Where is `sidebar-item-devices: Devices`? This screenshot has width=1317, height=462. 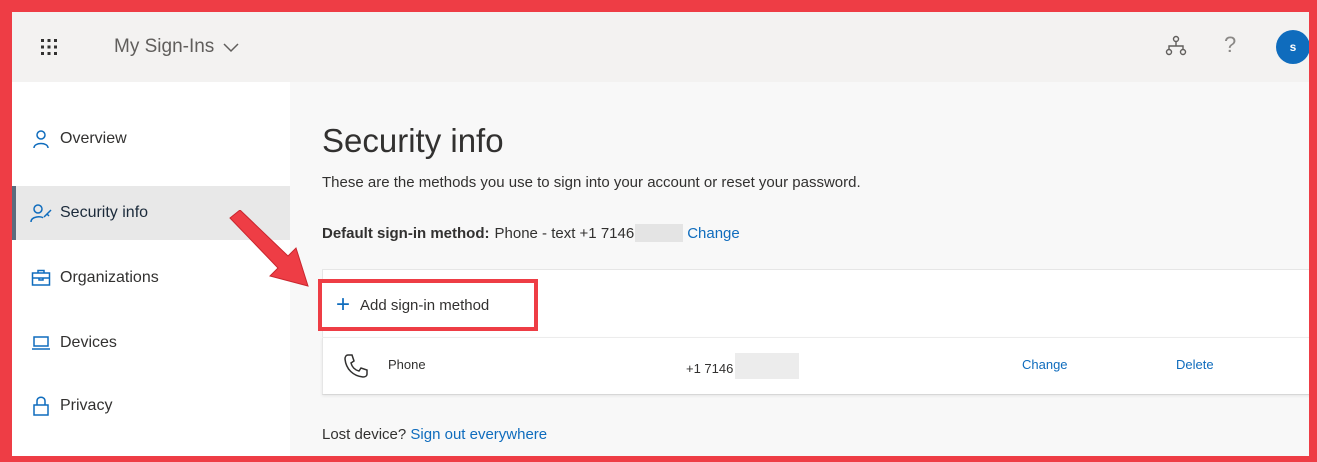 sidebar-item-devices: Devices is located at coordinates (151, 343).